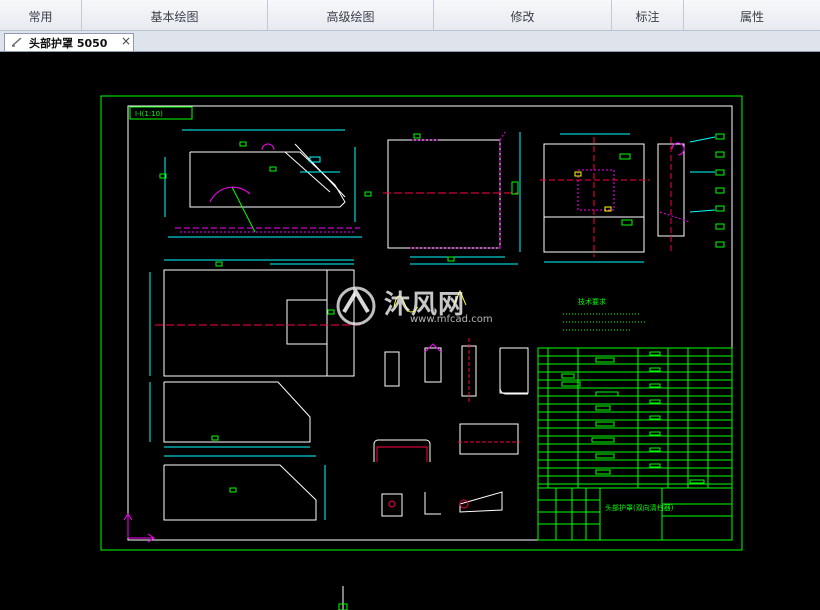 This screenshot has height=610, width=820. What do you see at coordinates (595, 198) in the screenshot?
I see `view-section-right` at bounding box center [595, 198].